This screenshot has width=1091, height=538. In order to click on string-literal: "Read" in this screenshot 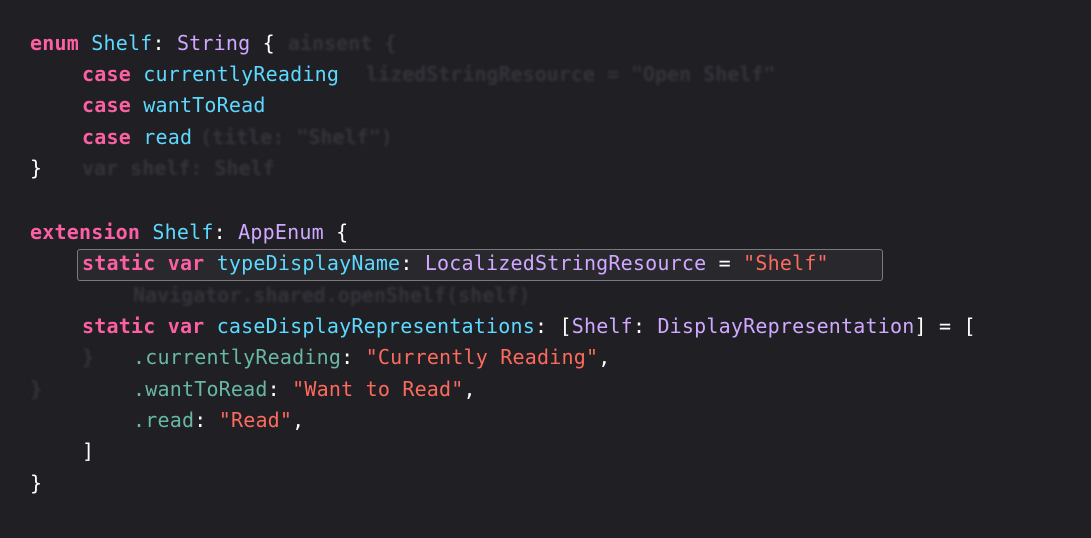, I will do `click(255, 420)`.